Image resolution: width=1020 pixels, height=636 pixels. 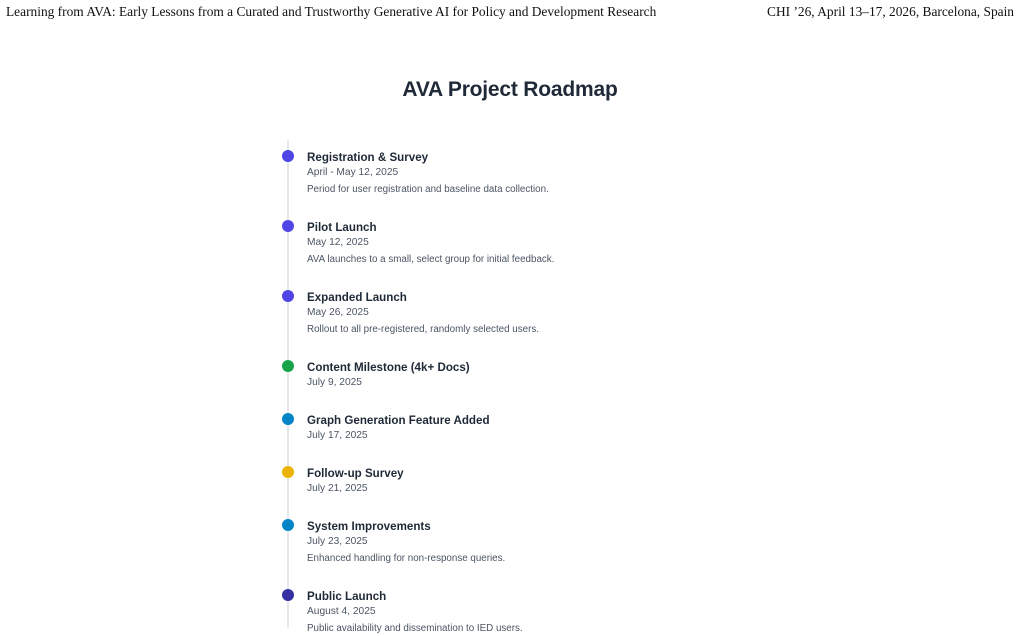 I want to click on event-date: July 9, 2025, so click(x=334, y=382).